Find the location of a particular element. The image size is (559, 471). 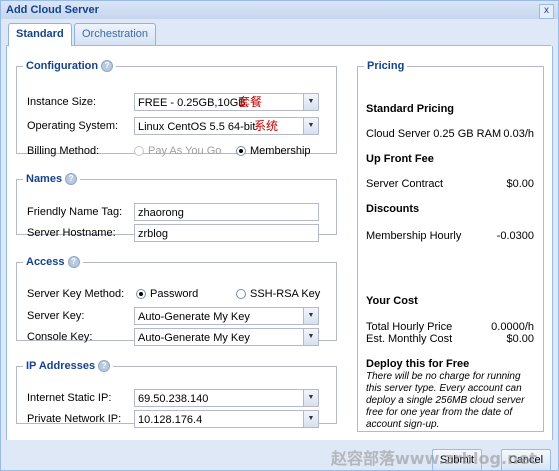

cloud-server-label: Cloud Server 0.25 GB RAM is located at coordinates (434, 134).